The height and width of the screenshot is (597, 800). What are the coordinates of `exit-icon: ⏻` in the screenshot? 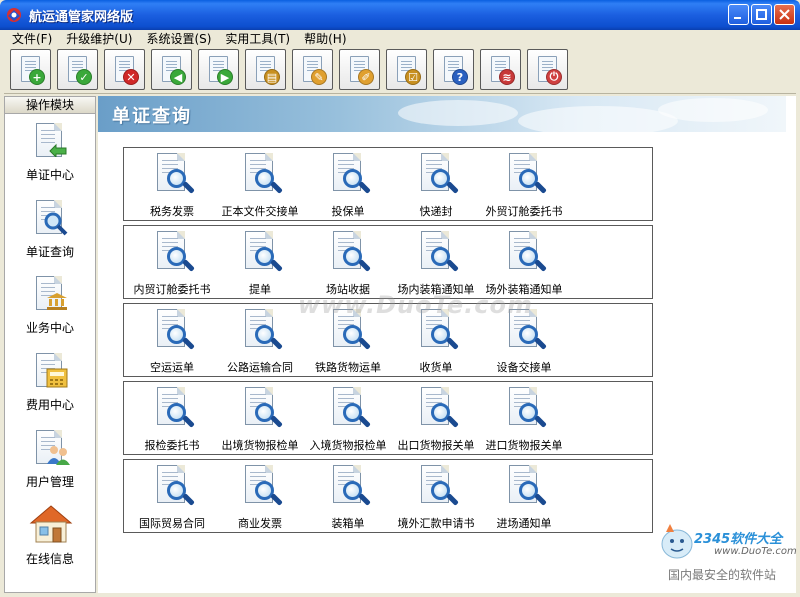 It's located at (554, 77).